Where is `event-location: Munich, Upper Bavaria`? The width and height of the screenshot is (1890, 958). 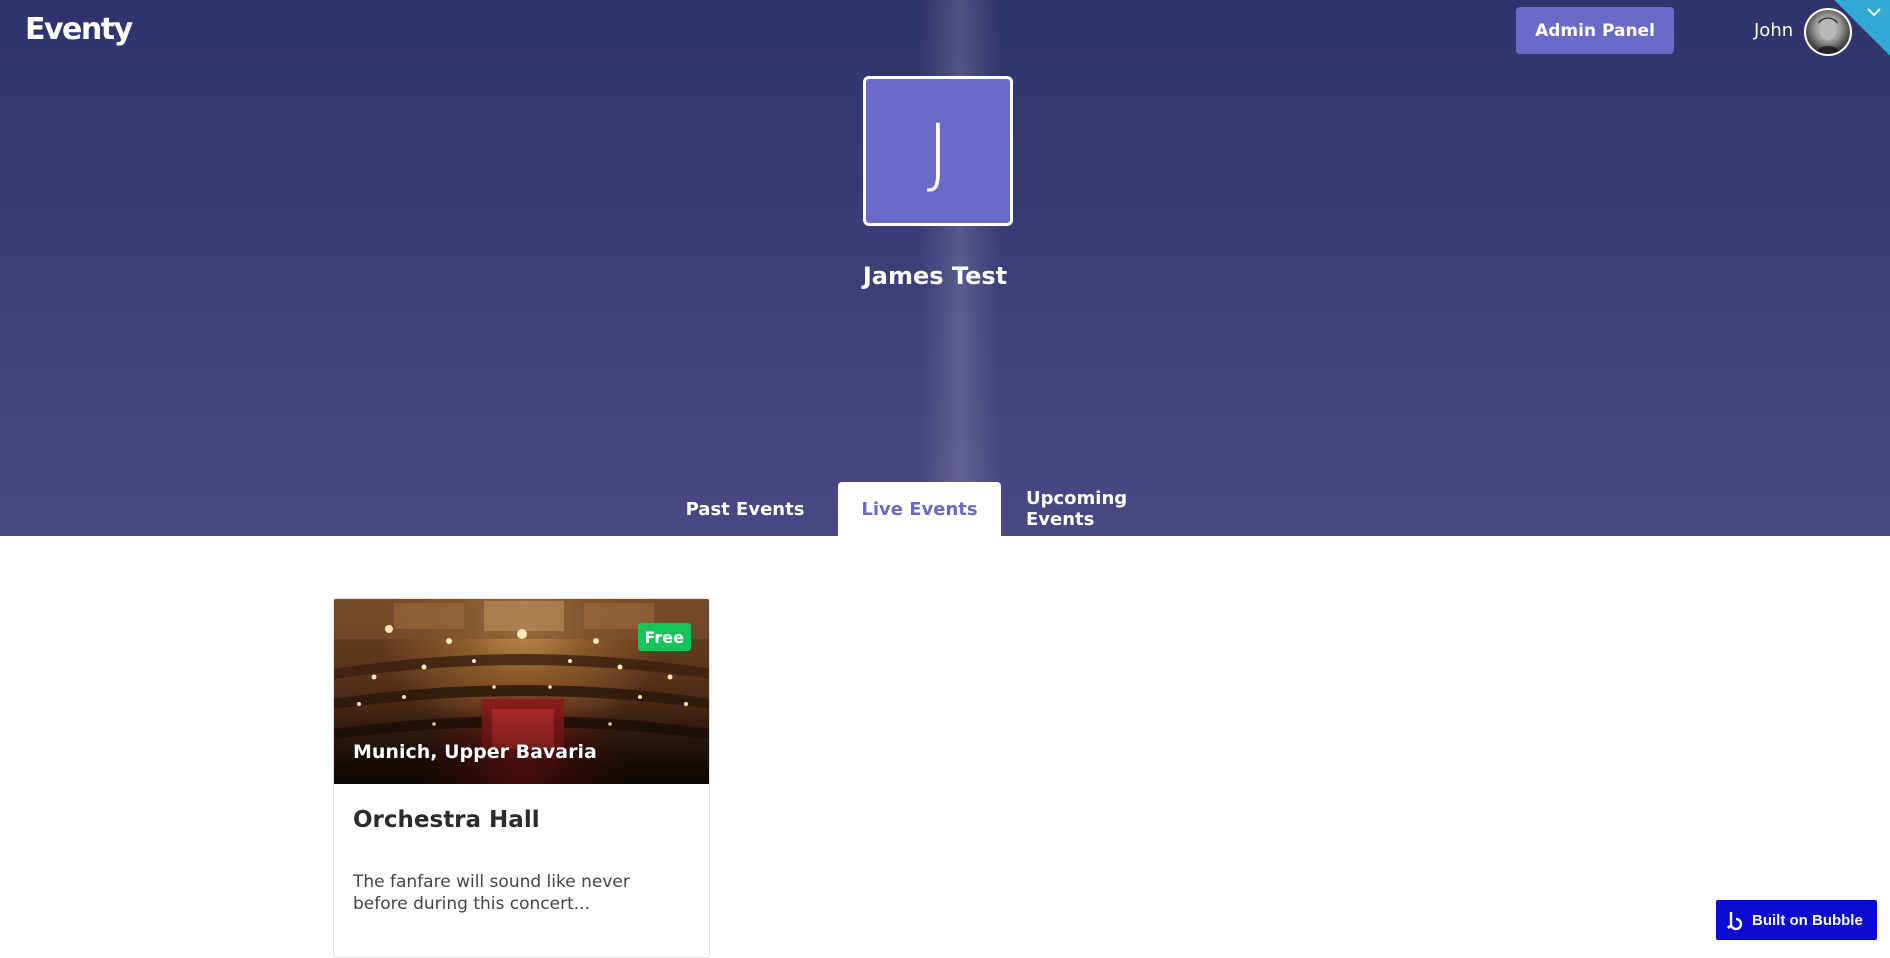 event-location: Munich, Upper Bavaria is located at coordinates (475, 752).